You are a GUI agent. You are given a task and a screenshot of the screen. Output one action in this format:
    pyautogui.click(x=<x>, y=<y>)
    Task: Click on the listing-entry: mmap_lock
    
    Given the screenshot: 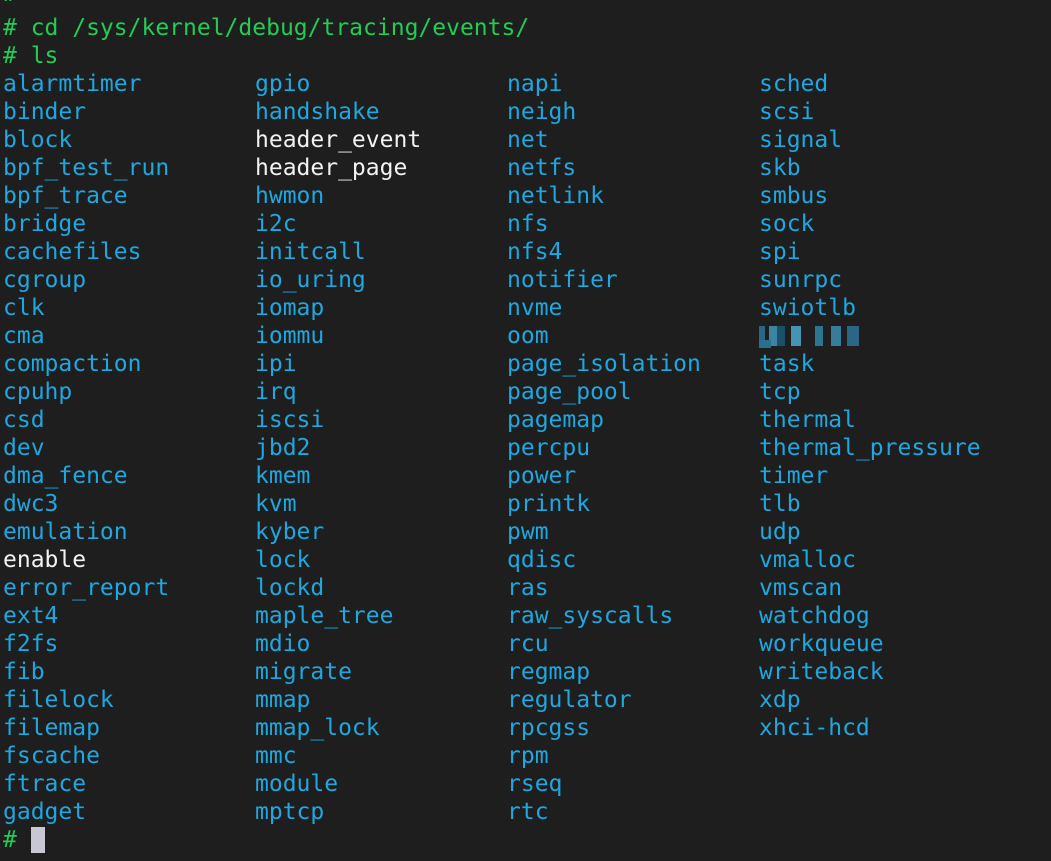 What is the action you would take?
    pyautogui.click(x=317, y=728)
    